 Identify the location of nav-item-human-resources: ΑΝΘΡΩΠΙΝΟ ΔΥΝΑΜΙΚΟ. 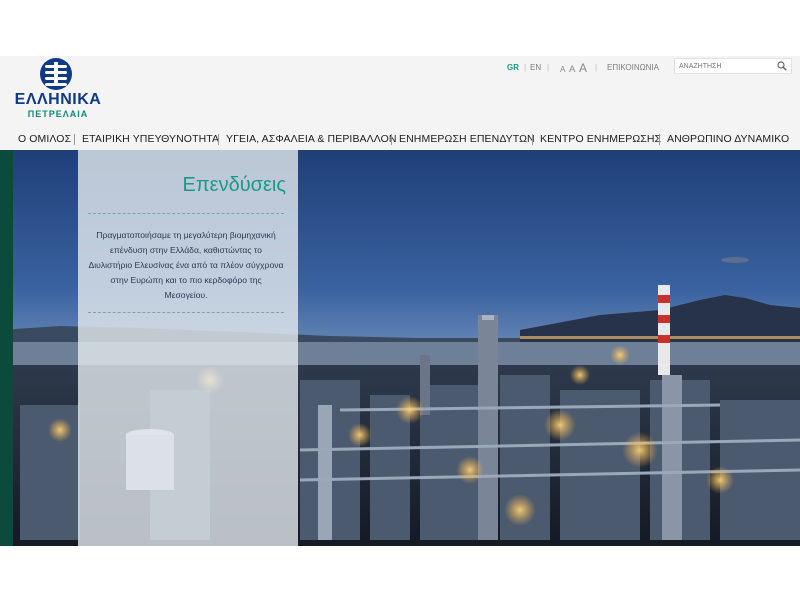
(728, 139).